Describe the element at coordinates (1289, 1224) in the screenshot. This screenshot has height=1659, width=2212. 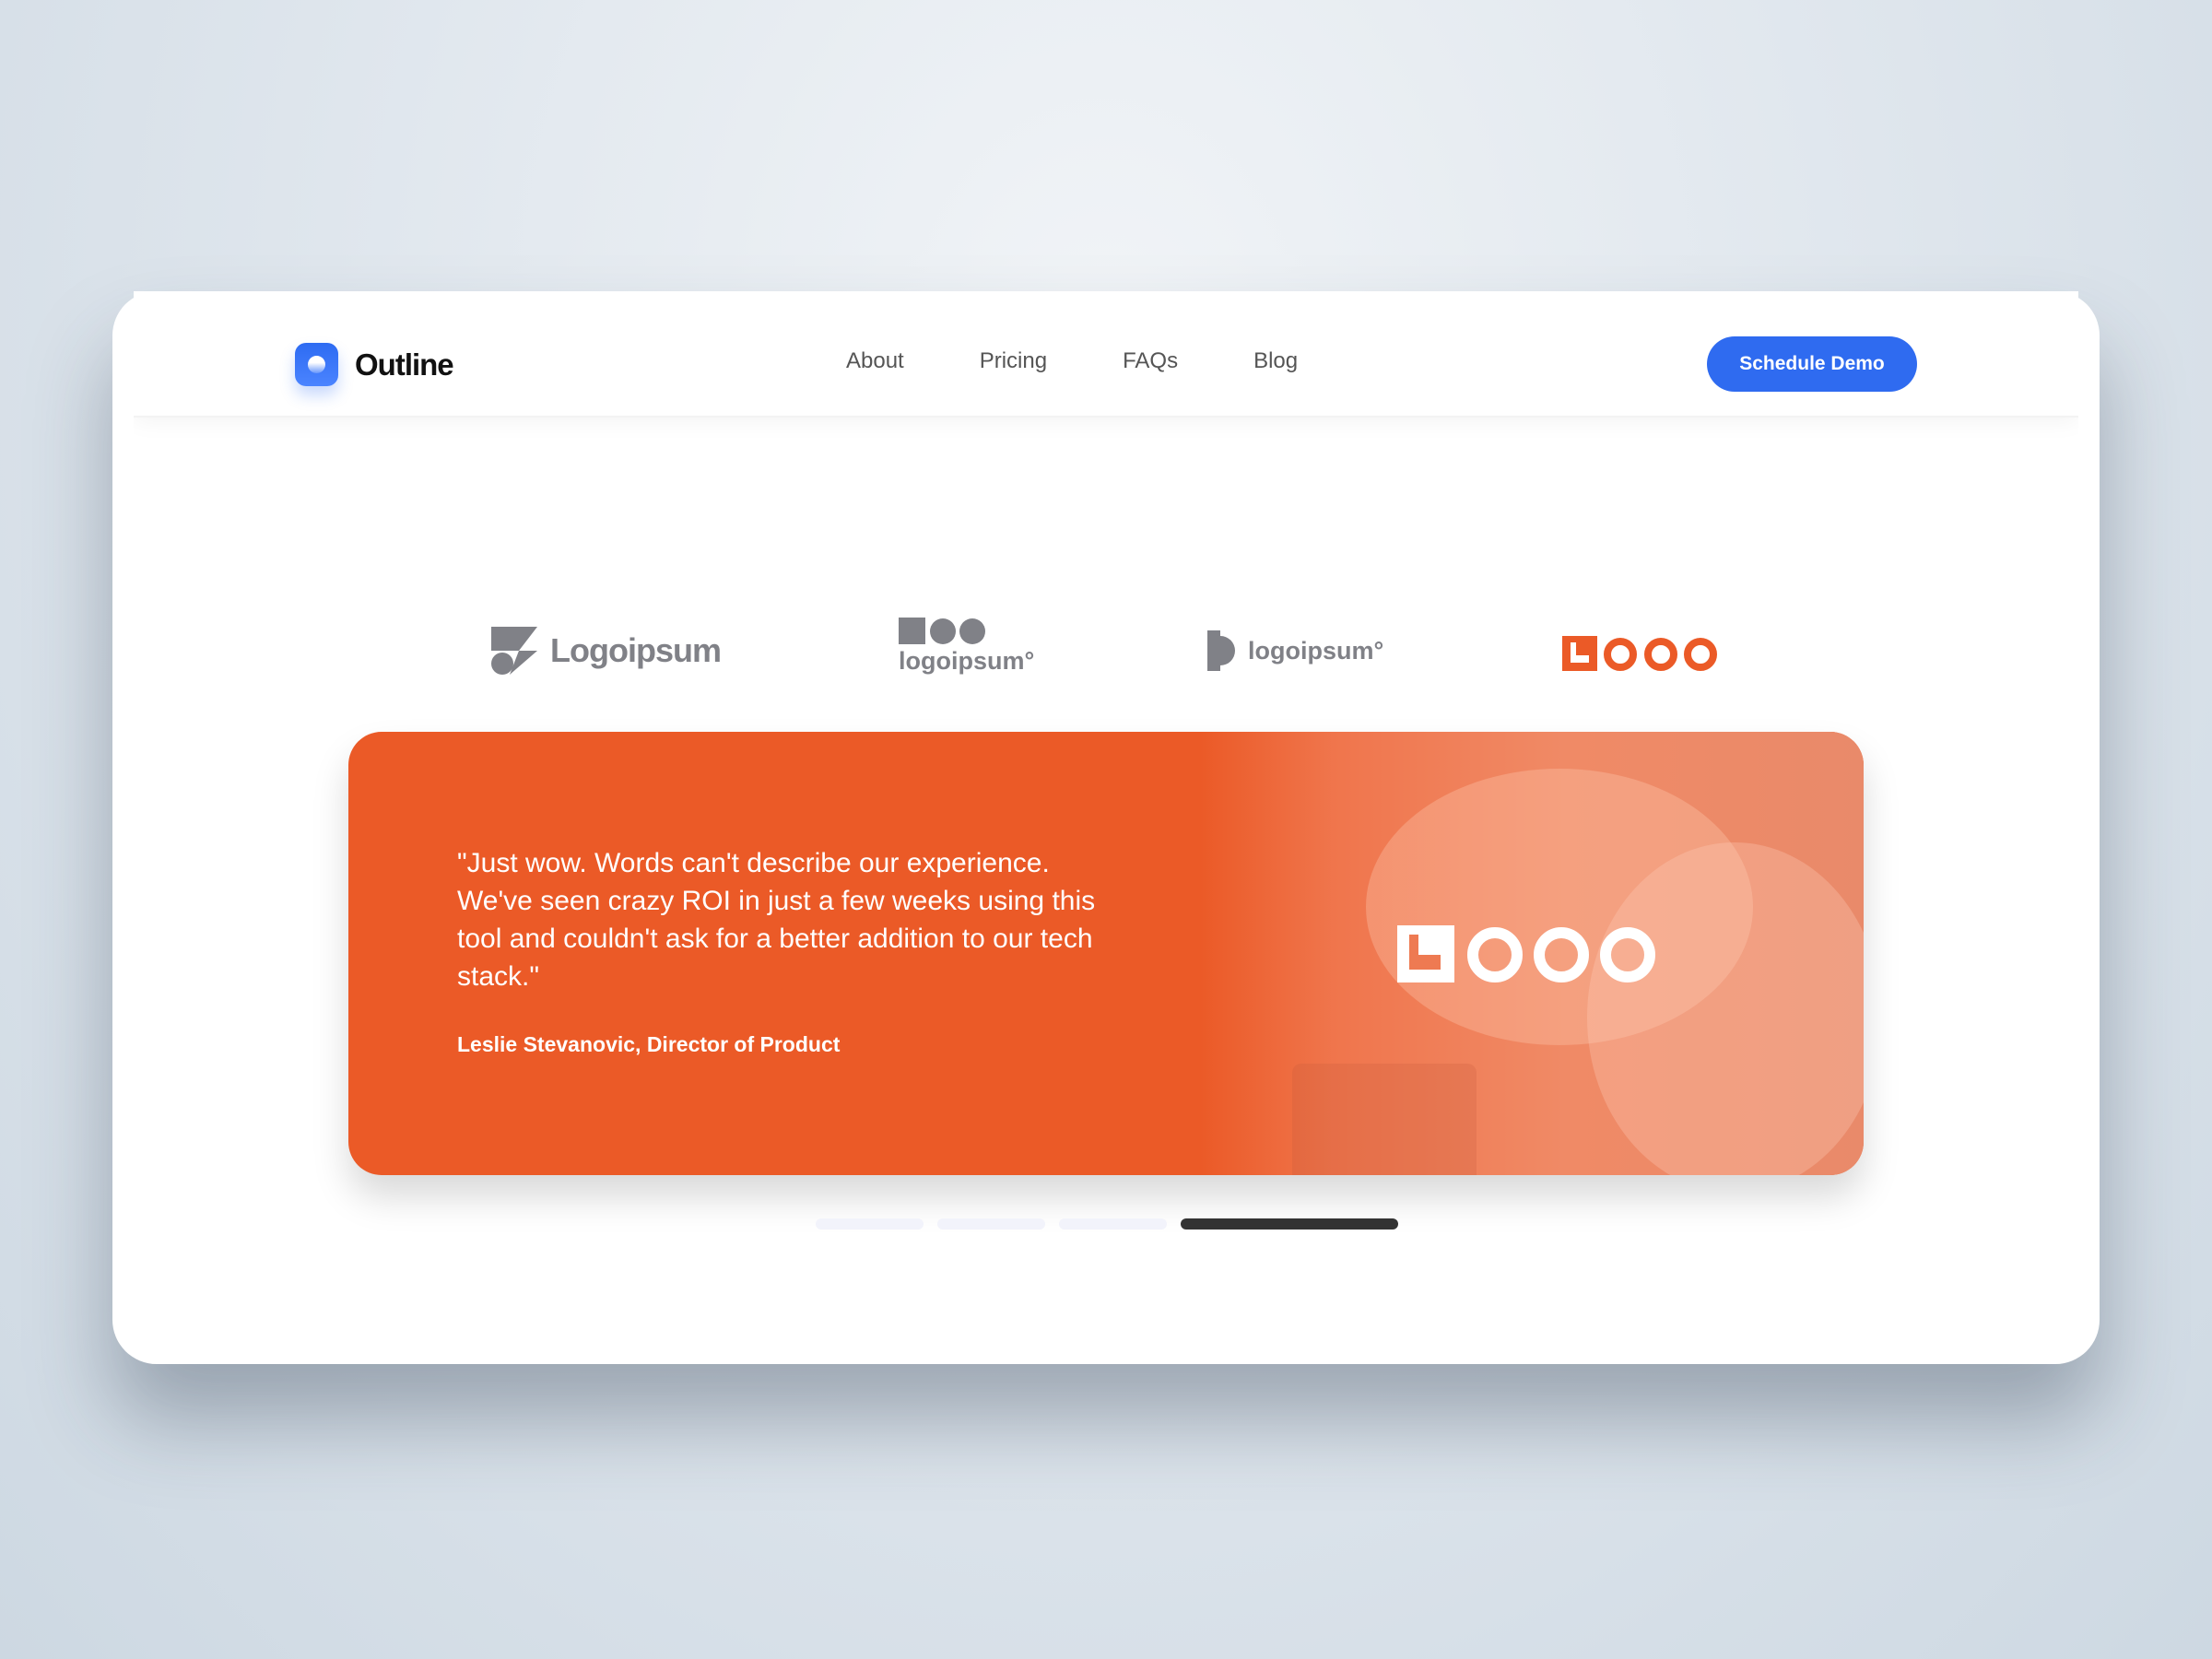
I see `carousel-dot-4-active` at that location.